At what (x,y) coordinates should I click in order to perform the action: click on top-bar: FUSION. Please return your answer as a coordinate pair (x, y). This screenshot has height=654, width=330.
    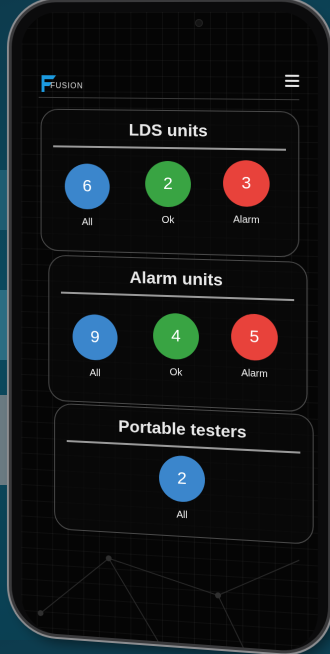
    Looking at the image, I should click on (169, 82).